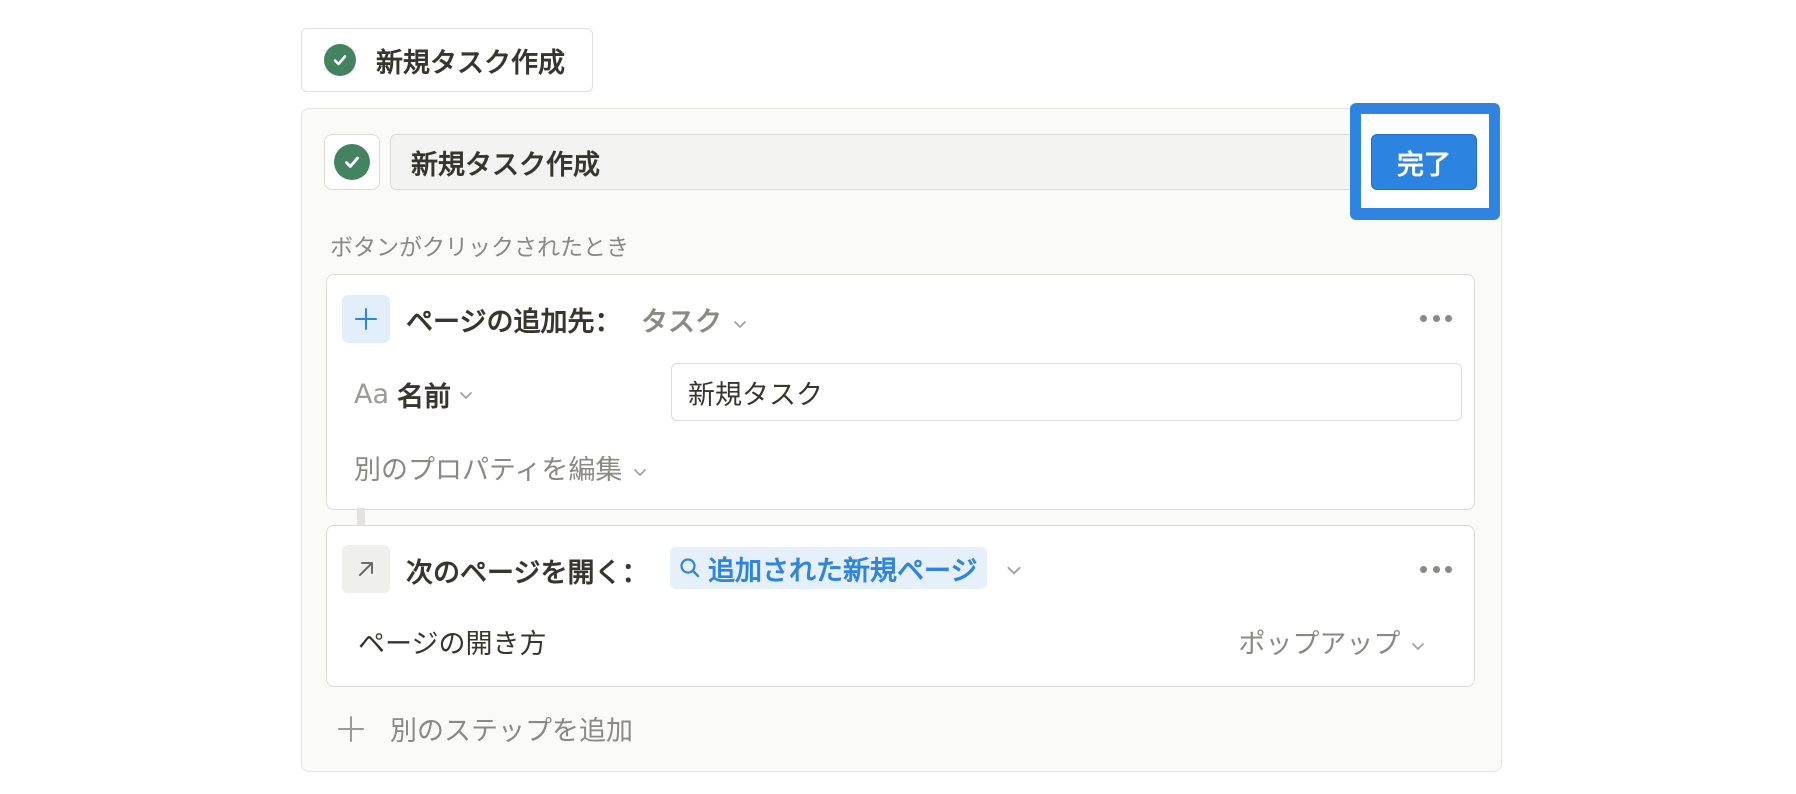 The height and width of the screenshot is (794, 1796). Describe the element at coordinates (479, 248) in the screenshot. I see `trigger-caption: ボタンがクリックされたとき` at that location.